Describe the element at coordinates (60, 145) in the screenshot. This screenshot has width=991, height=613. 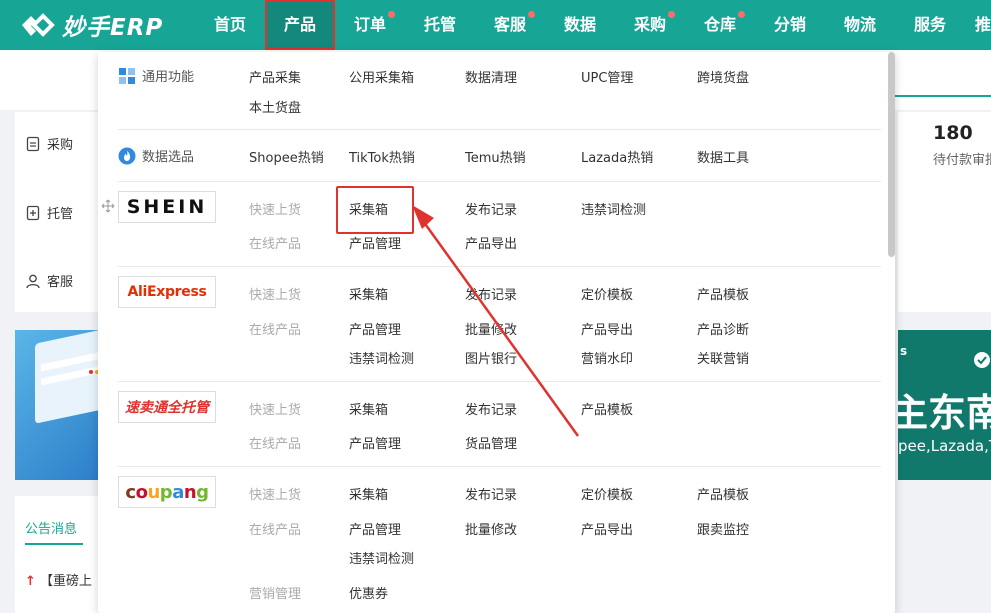
I see `quick-entry-label: 采购` at that location.